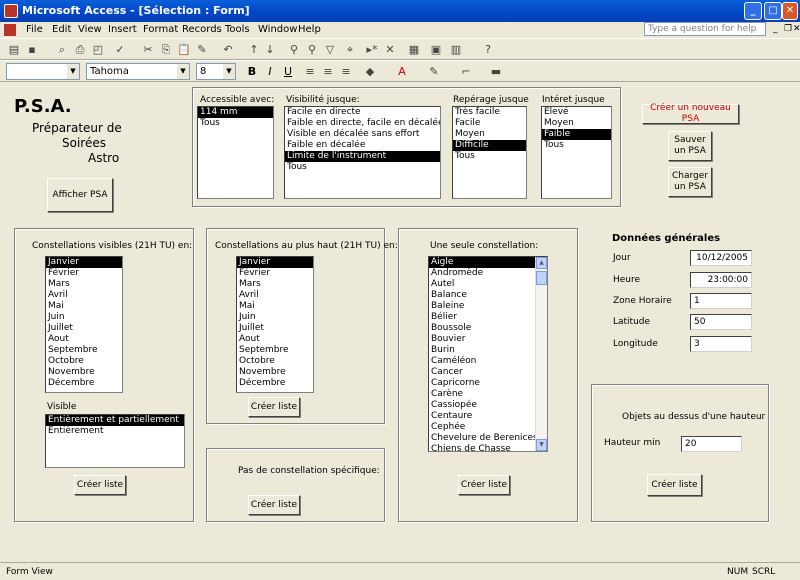 The image size is (800, 580). What do you see at coordinates (100, 485) in the screenshot?
I see `create-list-visible-button: Créer liste` at bounding box center [100, 485].